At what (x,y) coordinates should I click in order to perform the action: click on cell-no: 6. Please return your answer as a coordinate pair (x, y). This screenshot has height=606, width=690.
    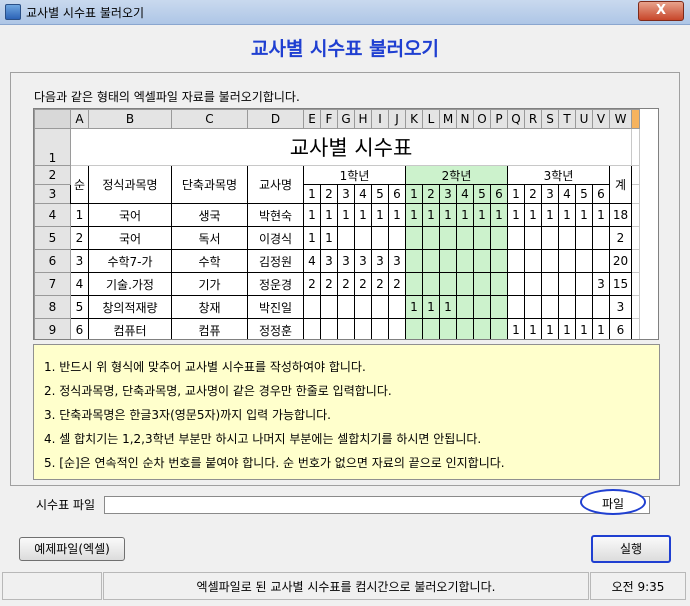
    Looking at the image, I should click on (79, 328).